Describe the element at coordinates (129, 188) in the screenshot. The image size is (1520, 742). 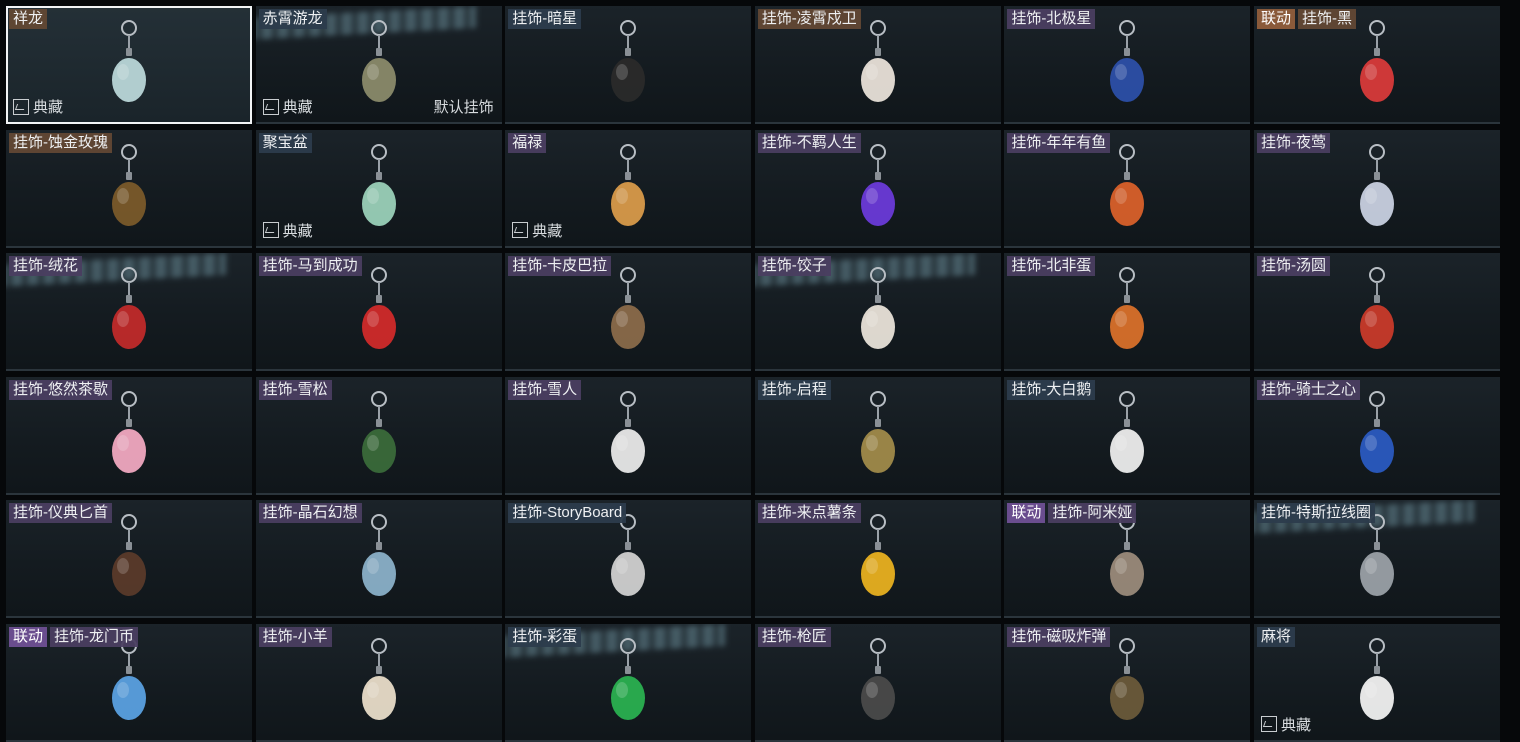
I see `charm-card: 挂饰-蚀金玫瑰` at that location.